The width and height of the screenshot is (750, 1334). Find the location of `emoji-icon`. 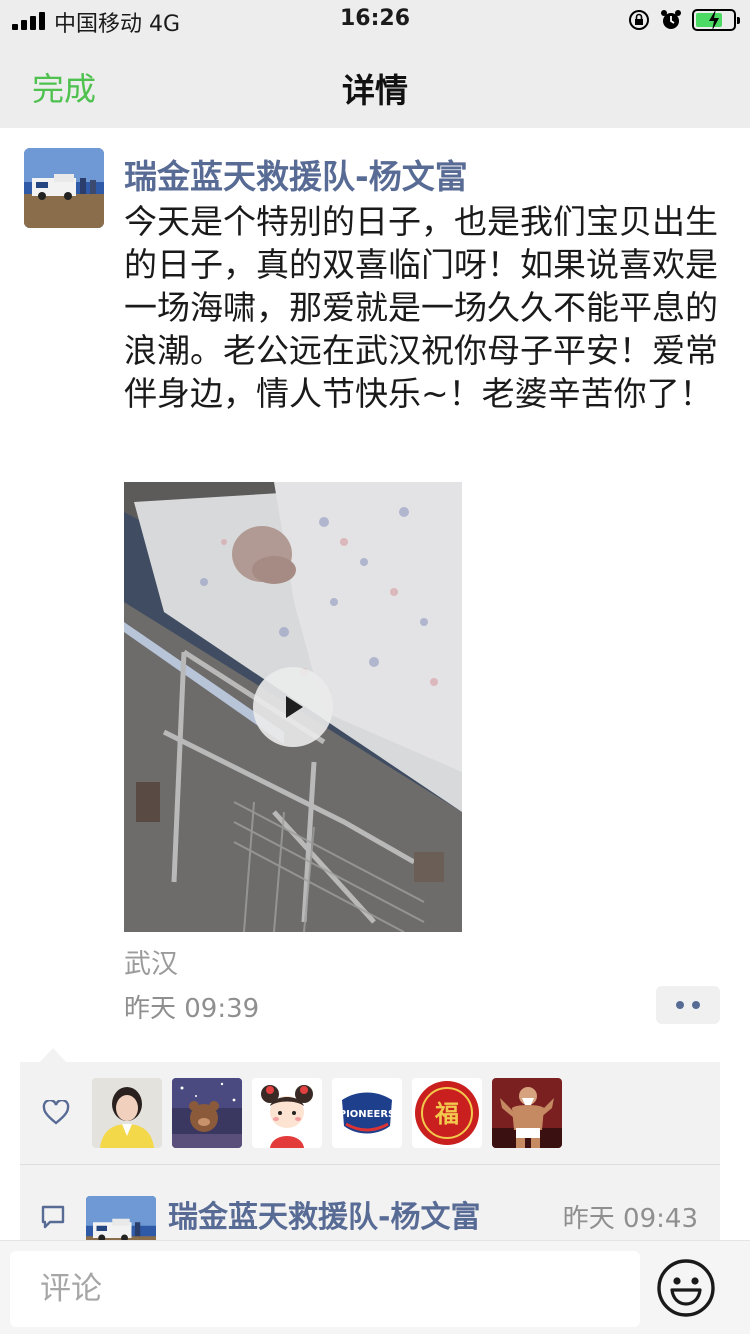

emoji-icon is located at coordinates (686, 1288).